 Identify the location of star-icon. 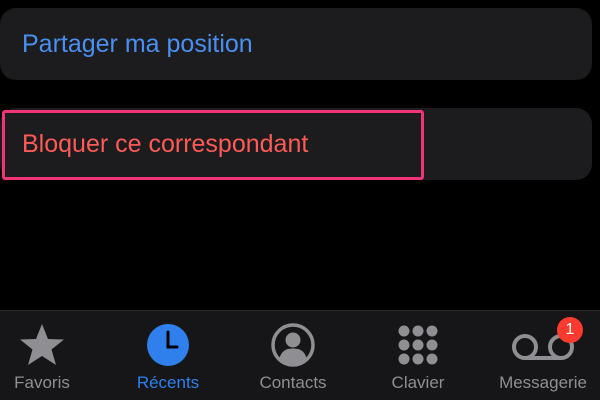
(42, 345).